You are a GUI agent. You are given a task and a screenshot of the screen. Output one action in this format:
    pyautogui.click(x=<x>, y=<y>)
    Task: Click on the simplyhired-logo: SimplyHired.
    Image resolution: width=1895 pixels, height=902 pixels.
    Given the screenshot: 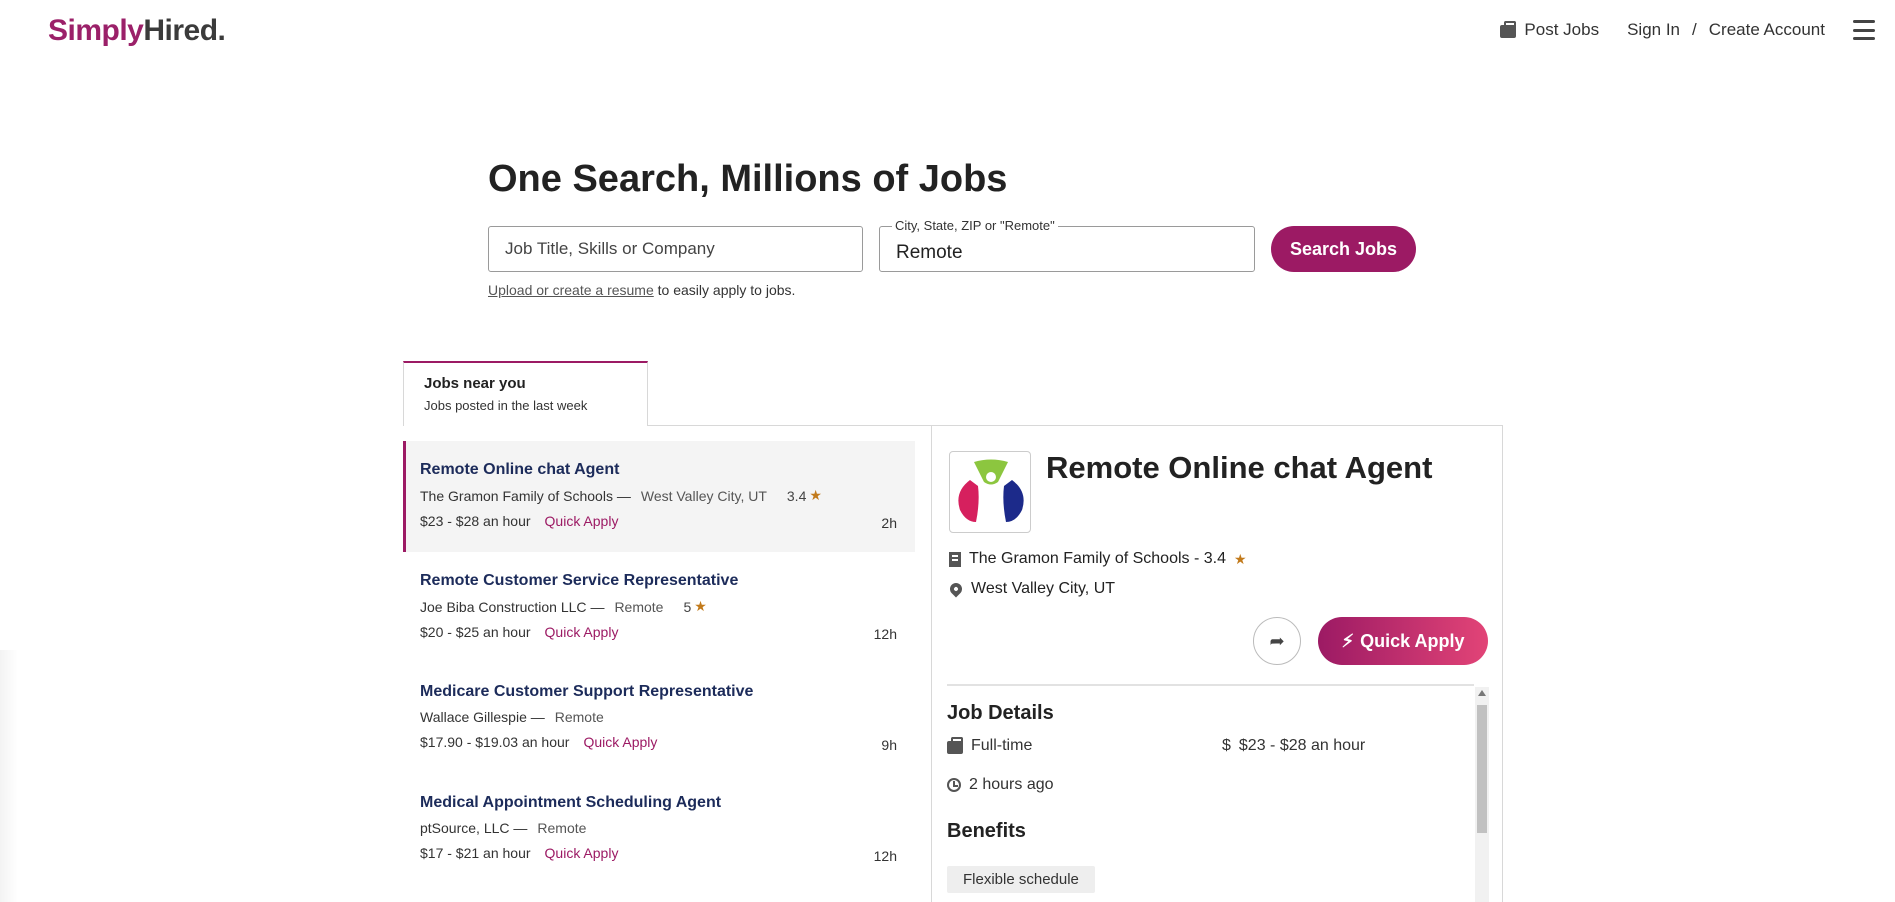 What is the action you would take?
    pyautogui.click(x=137, y=31)
    